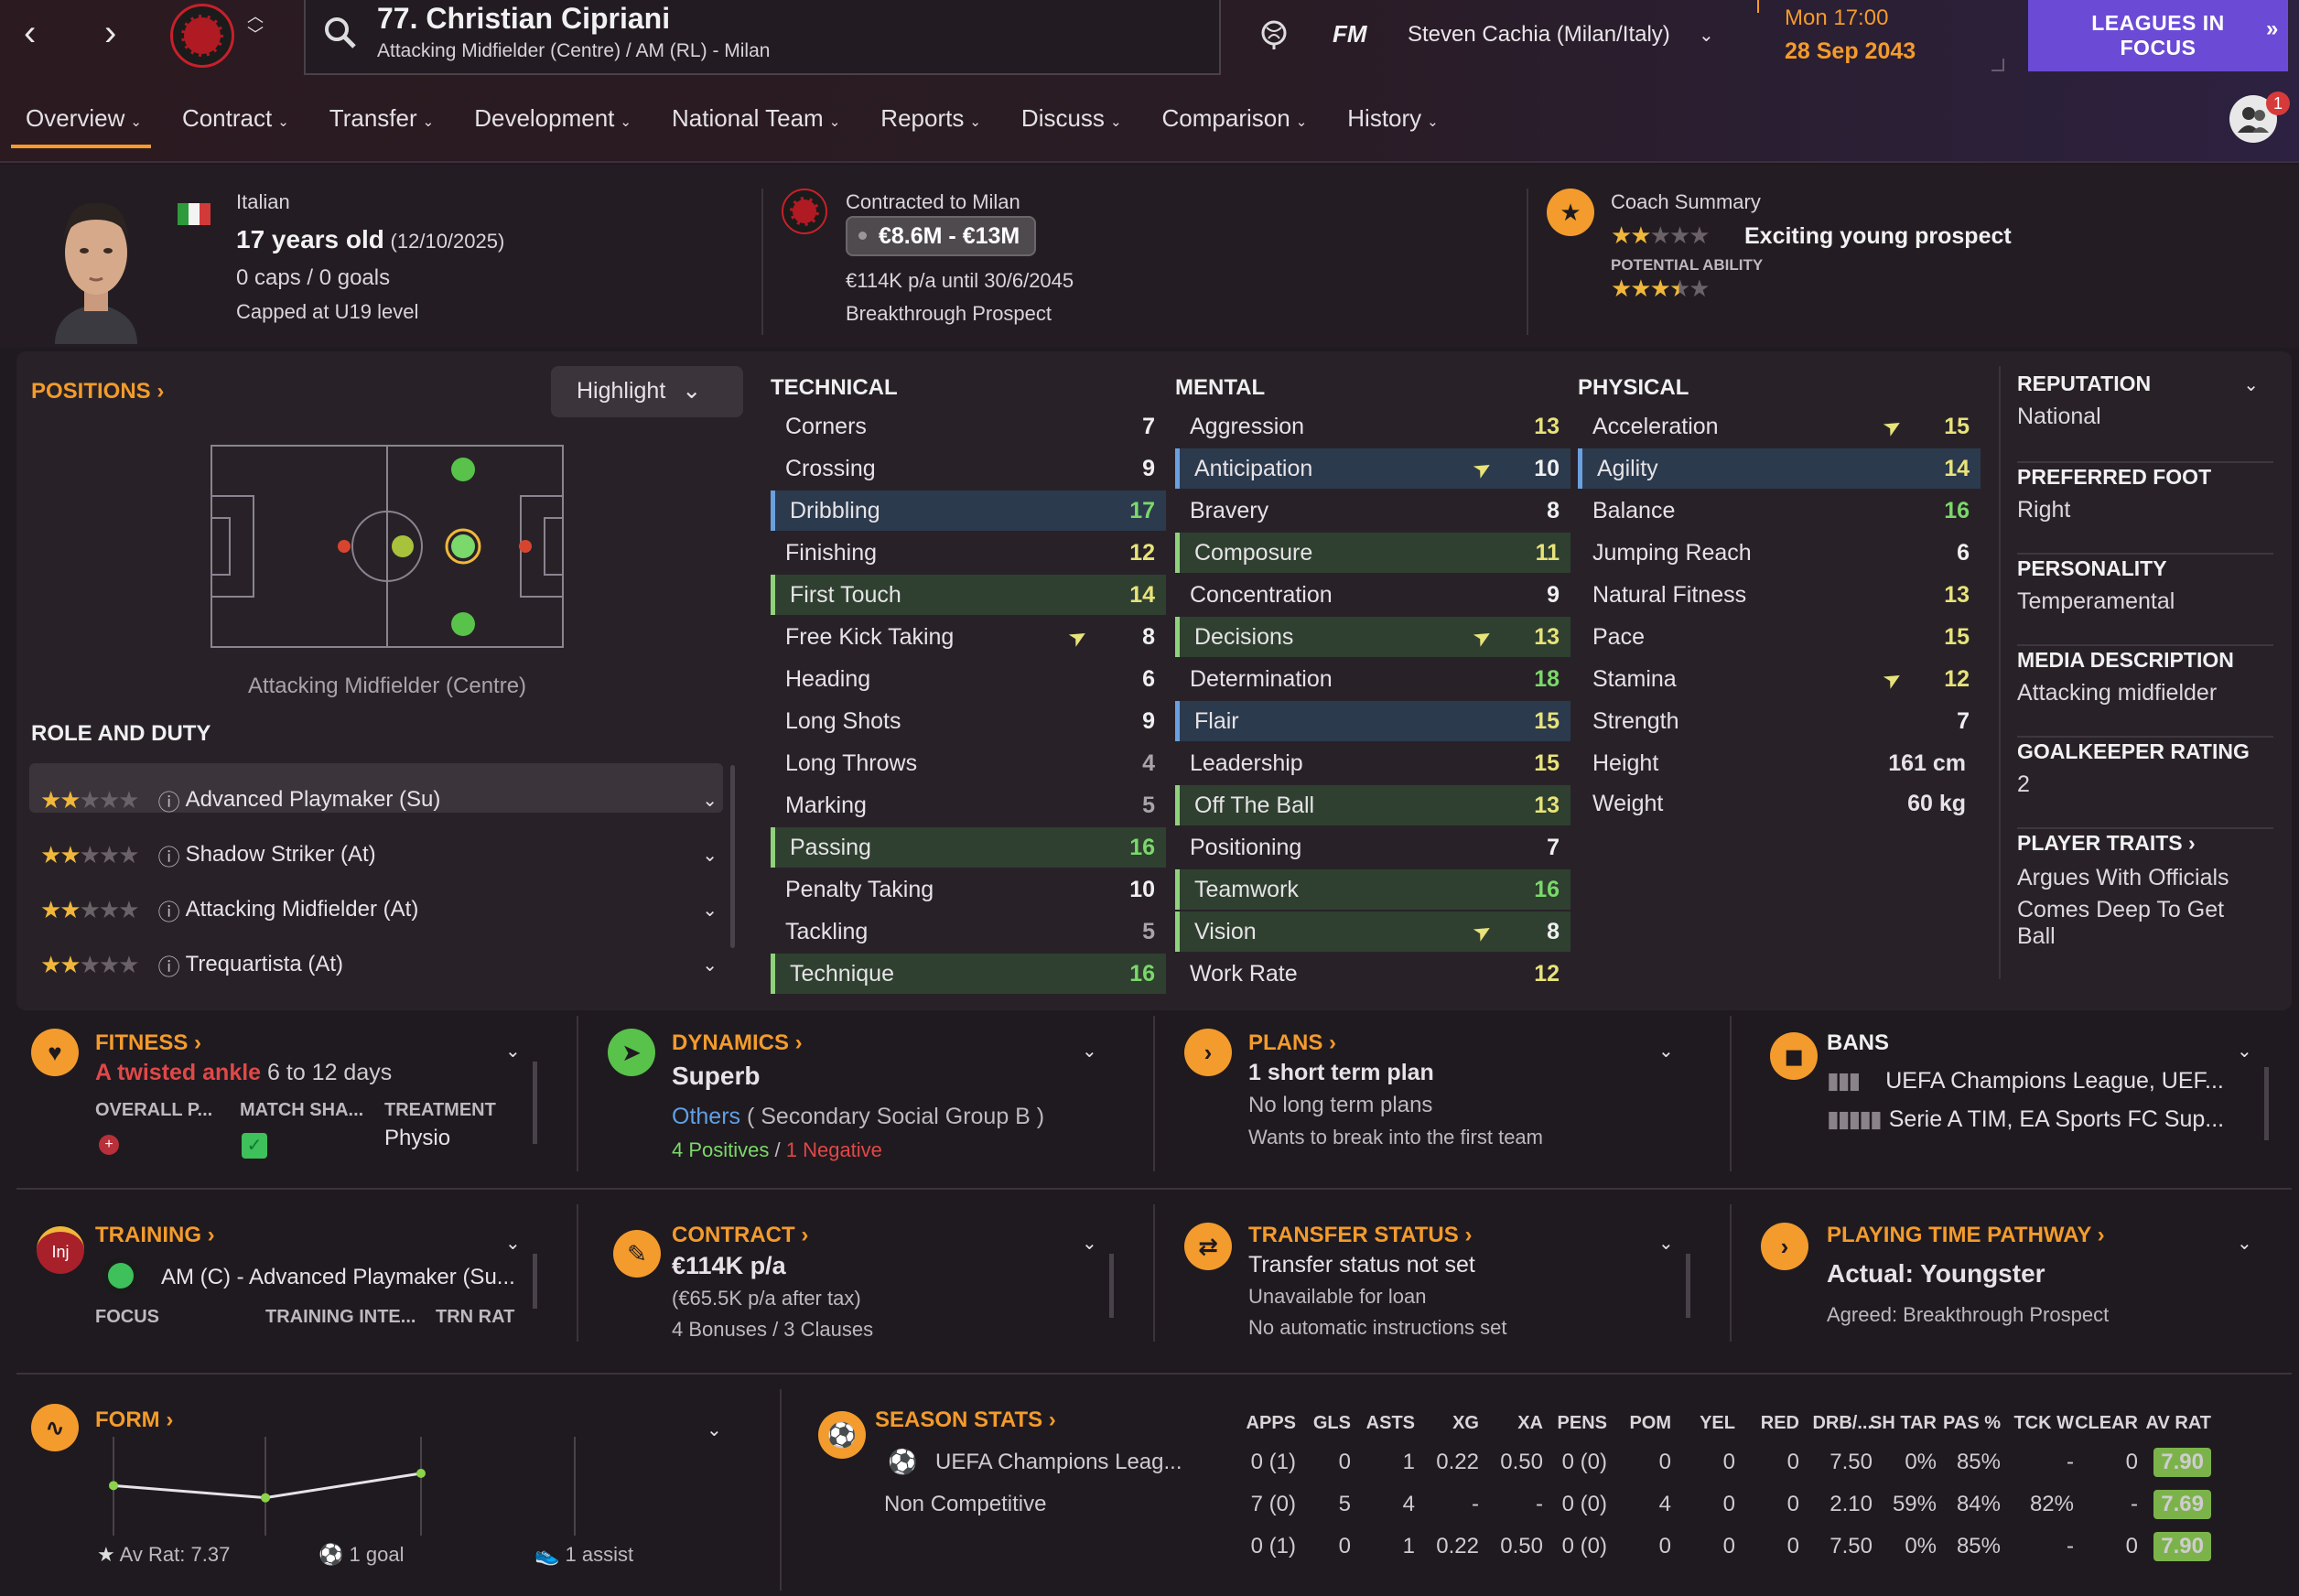 The height and width of the screenshot is (1596, 2299). What do you see at coordinates (1570, 1549) in the screenshot?
I see `season-stats-row: 0 (1) 0 1 0.22 0.50 0 (0) 0 0 0 7.50 0% 85% - 0 7.90` at bounding box center [1570, 1549].